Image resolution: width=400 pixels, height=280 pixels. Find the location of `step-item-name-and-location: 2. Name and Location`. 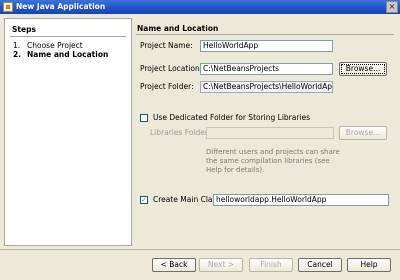

step-item-name-and-location: 2. Name and Location is located at coordinates (60, 54).